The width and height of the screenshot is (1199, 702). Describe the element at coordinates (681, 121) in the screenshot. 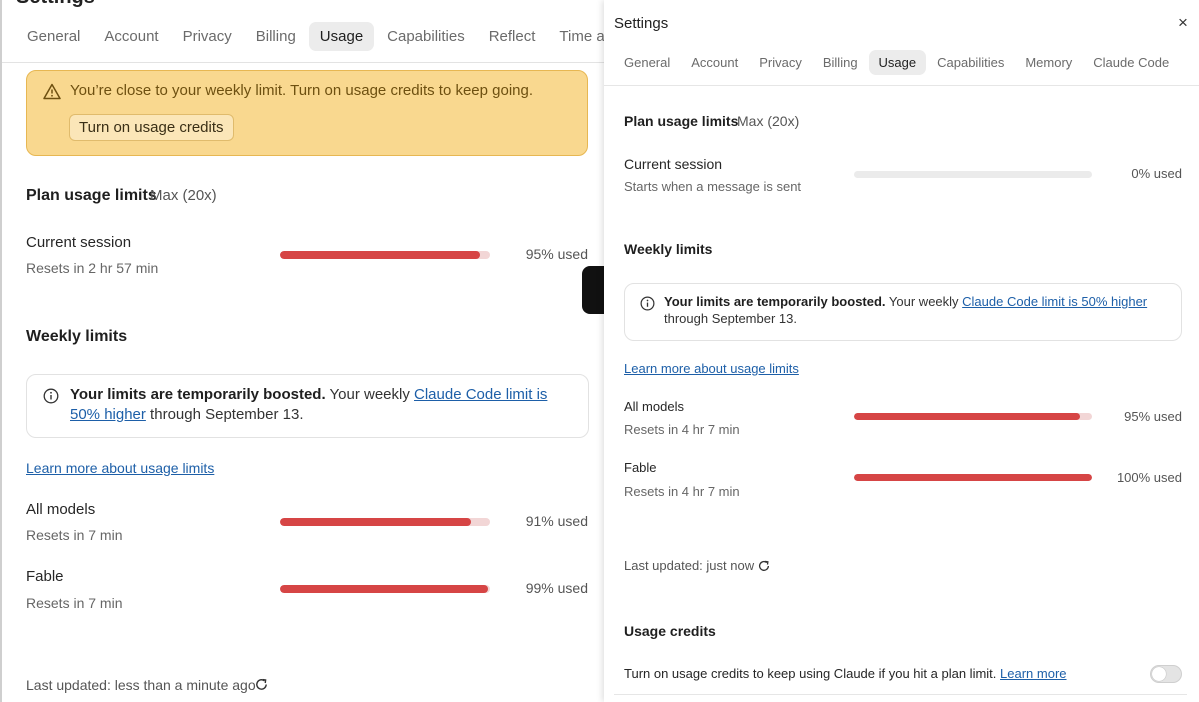

I see `modal-plan-usage-heading: Plan usage limits` at that location.